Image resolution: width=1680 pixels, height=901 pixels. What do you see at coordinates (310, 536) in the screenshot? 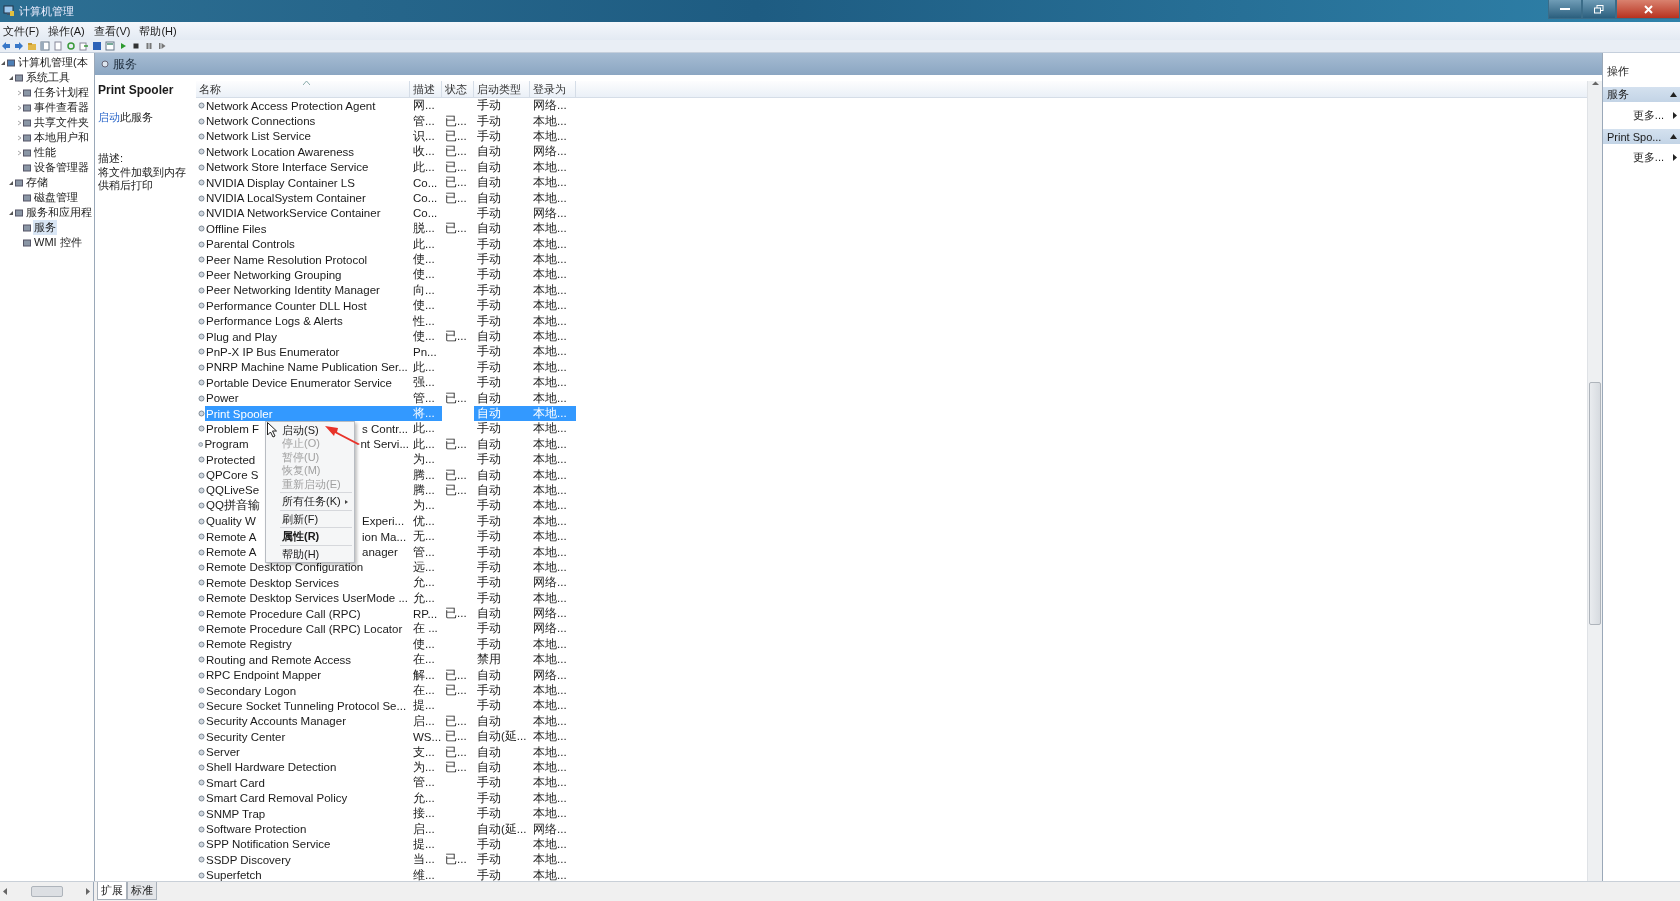
I see `menu-item: 属性(R)` at bounding box center [310, 536].